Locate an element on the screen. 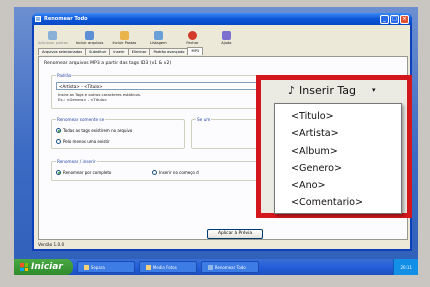 This screenshot has width=430, height=287. tab-insert: Inserir is located at coordinates (119, 51).